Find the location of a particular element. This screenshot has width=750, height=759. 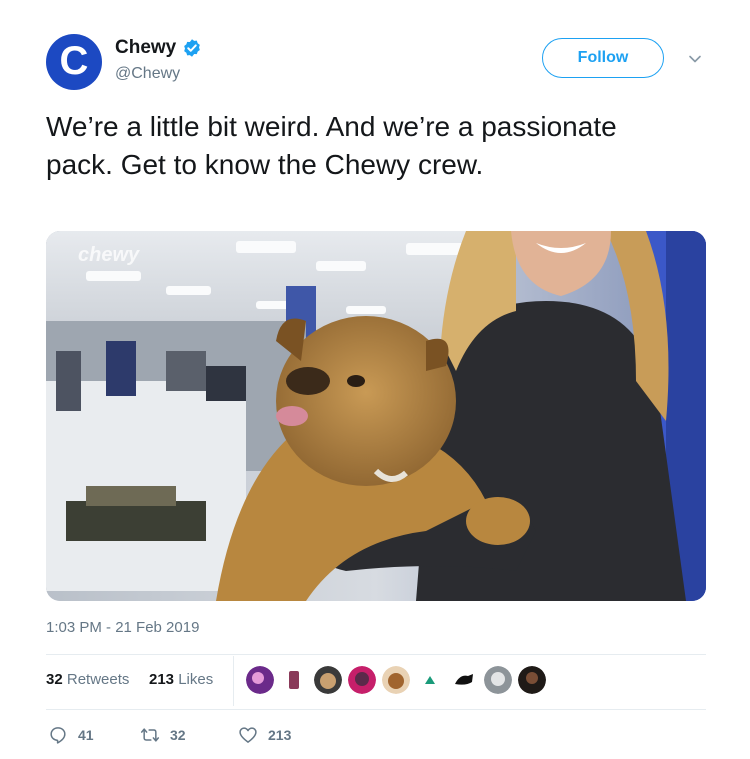

retweet-action: 32 is located at coordinates (163, 735).